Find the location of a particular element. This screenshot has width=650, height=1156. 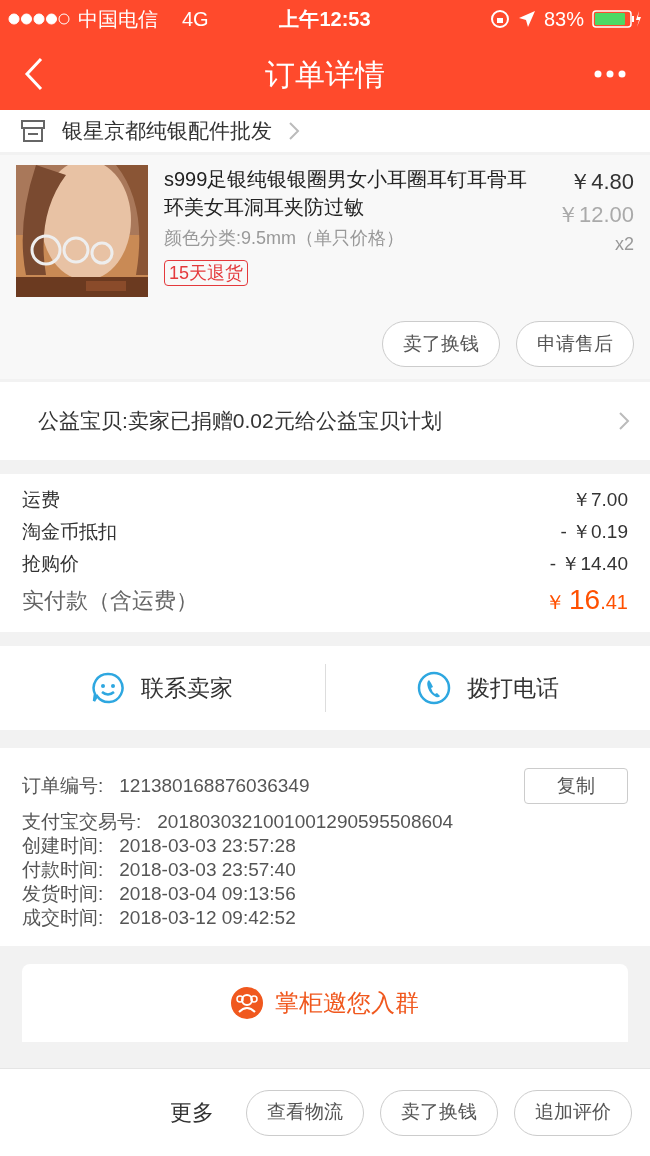

battery-percent-text: 83% is located at coordinates (563, 19).